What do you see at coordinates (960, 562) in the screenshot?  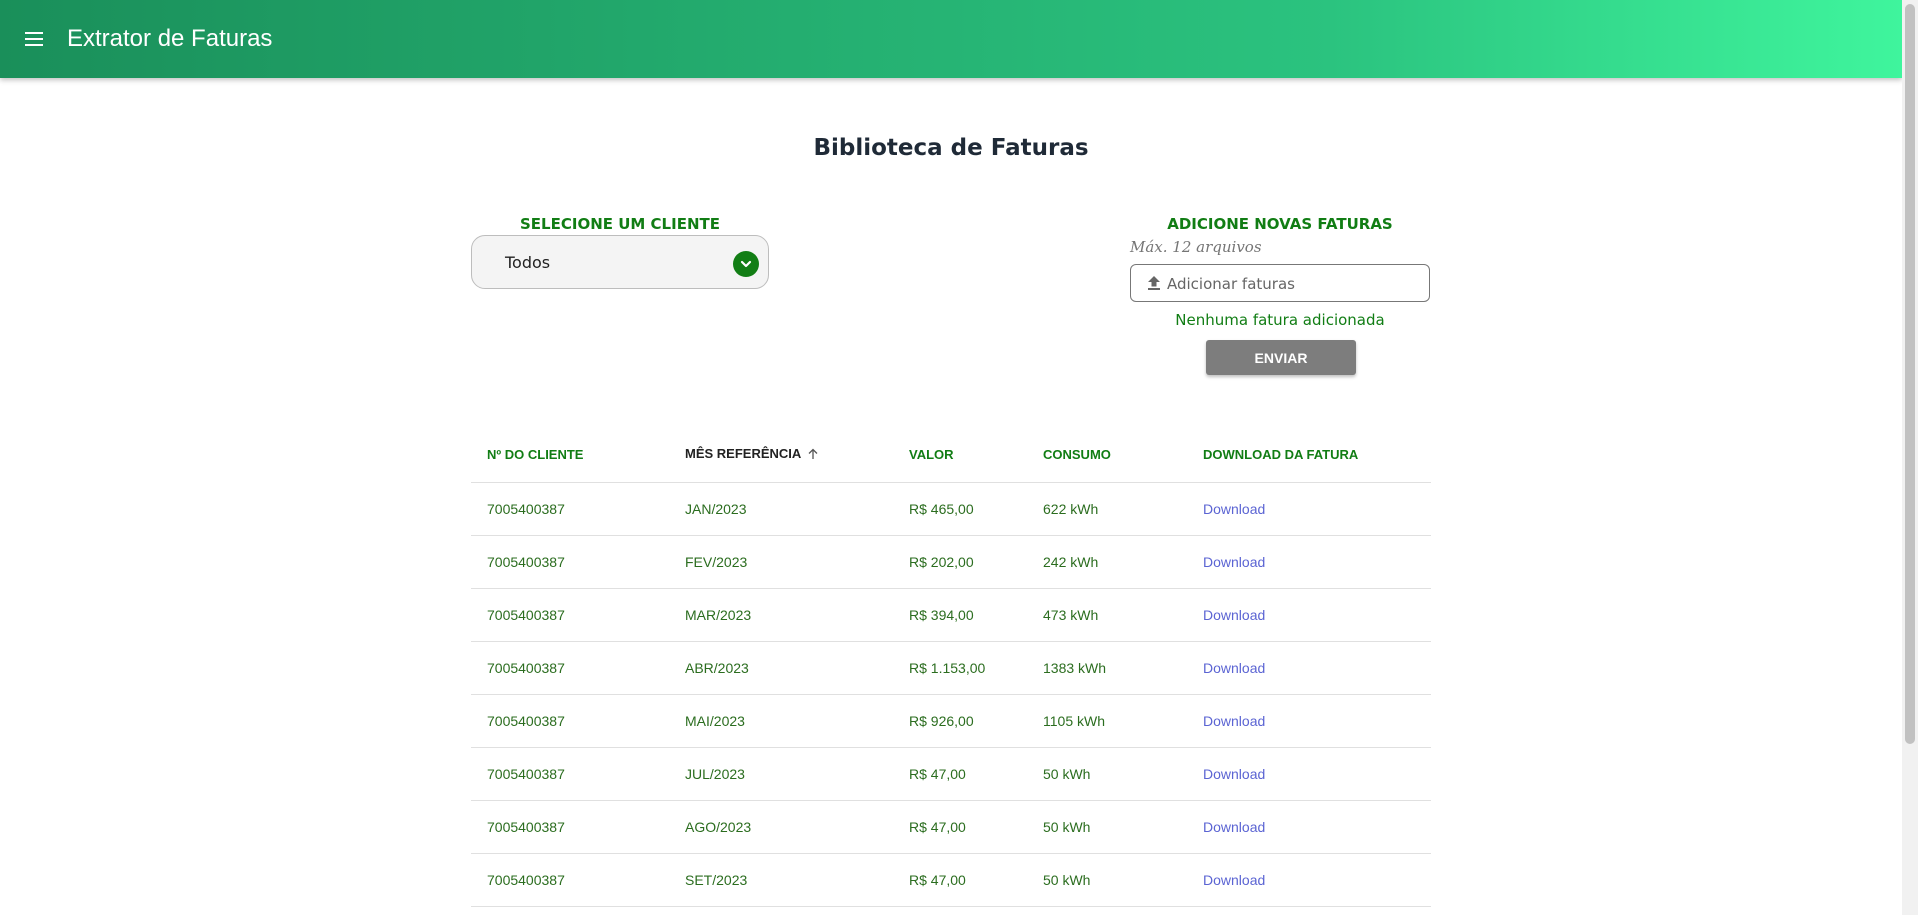 I see `cell-value: R$ 202,00` at bounding box center [960, 562].